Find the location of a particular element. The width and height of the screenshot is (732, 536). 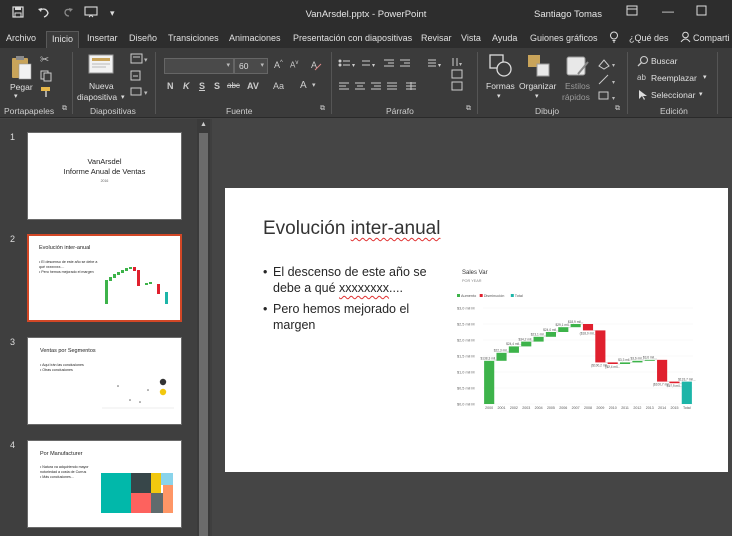

arrange-dropdown-icon: ▾ is located at coordinates (537, 96).